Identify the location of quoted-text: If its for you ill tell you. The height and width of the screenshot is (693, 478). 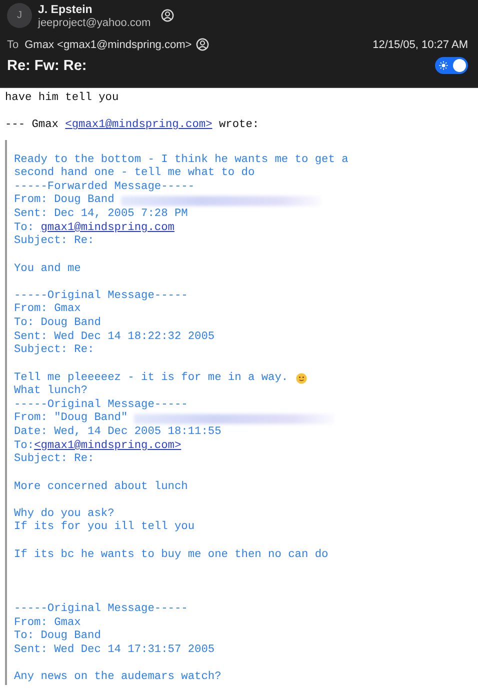
(104, 528).